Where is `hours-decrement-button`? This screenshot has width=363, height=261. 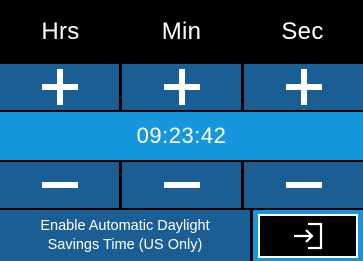
hours-decrement-button is located at coordinates (59, 185).